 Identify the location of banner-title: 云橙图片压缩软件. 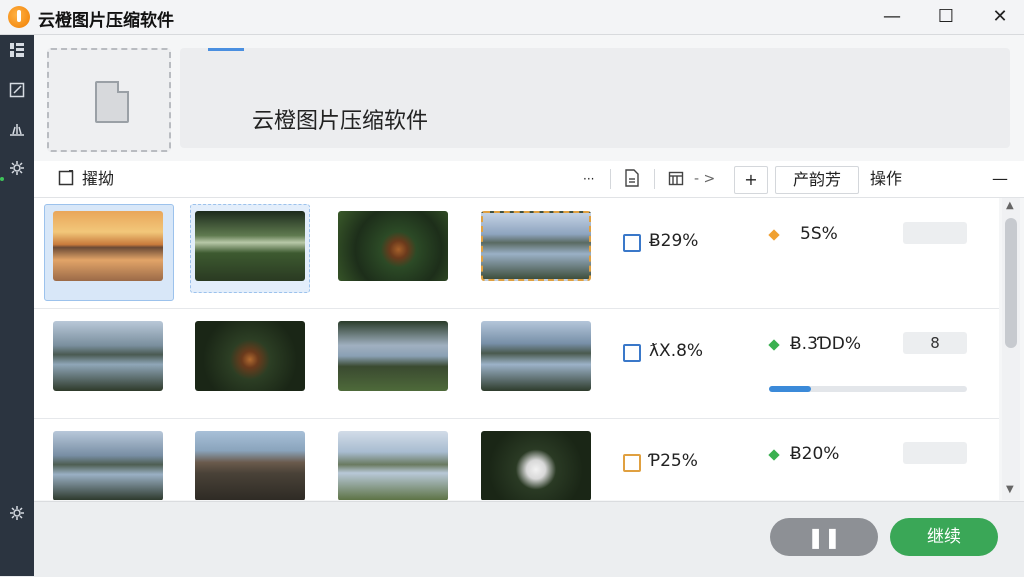
(340, 121).